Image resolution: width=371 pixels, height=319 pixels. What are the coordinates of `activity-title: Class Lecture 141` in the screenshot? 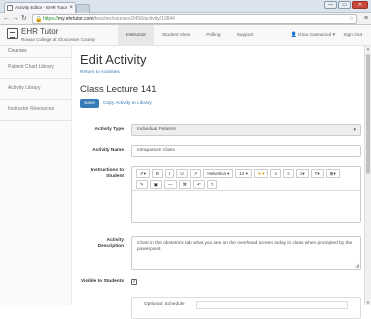 It's located at (220, 89).